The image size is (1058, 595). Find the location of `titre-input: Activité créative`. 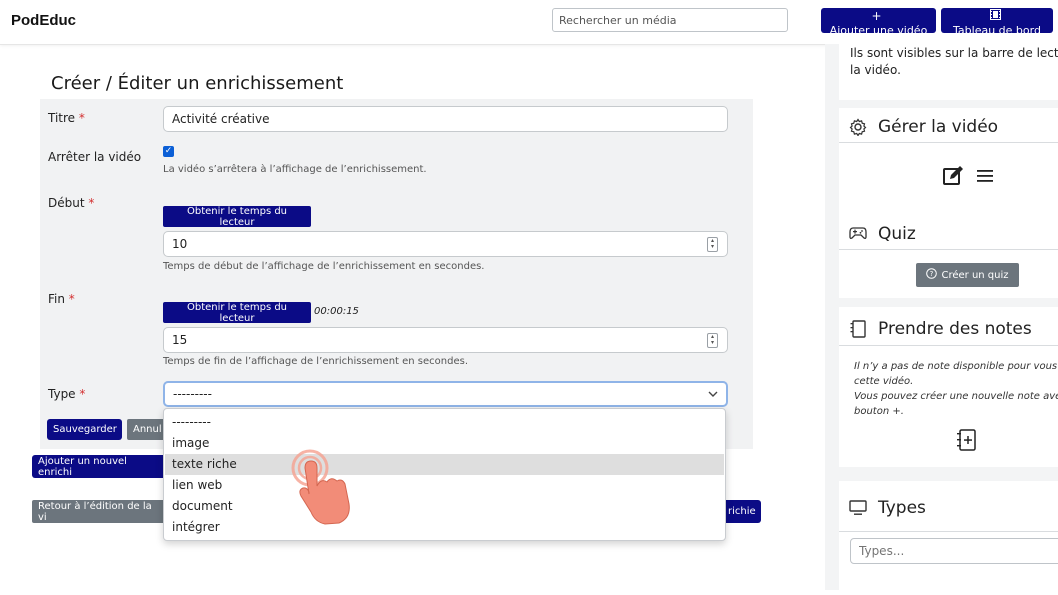

titre-input: Activité créative is located at coordinates (445, 119).